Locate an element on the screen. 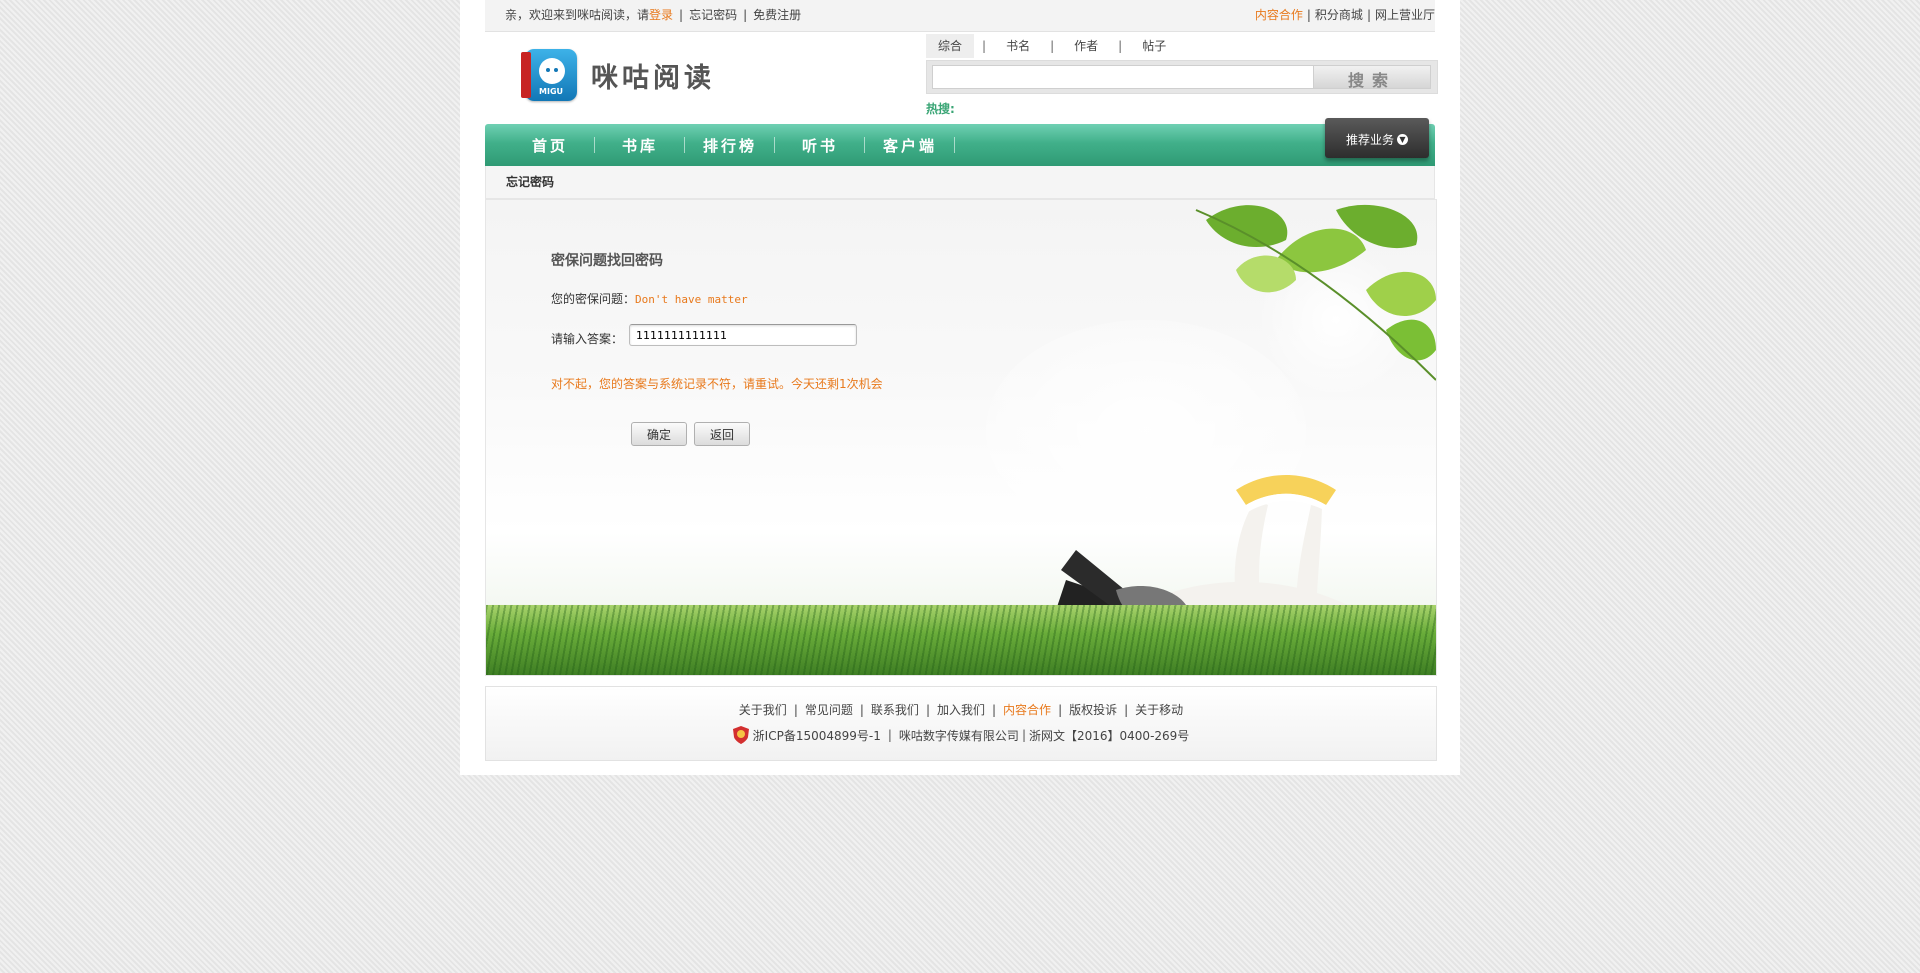  search-area: 综合 | 书名 | 作者 | 帖子 搜索 热搜: is located at coordinates (1182, 75).